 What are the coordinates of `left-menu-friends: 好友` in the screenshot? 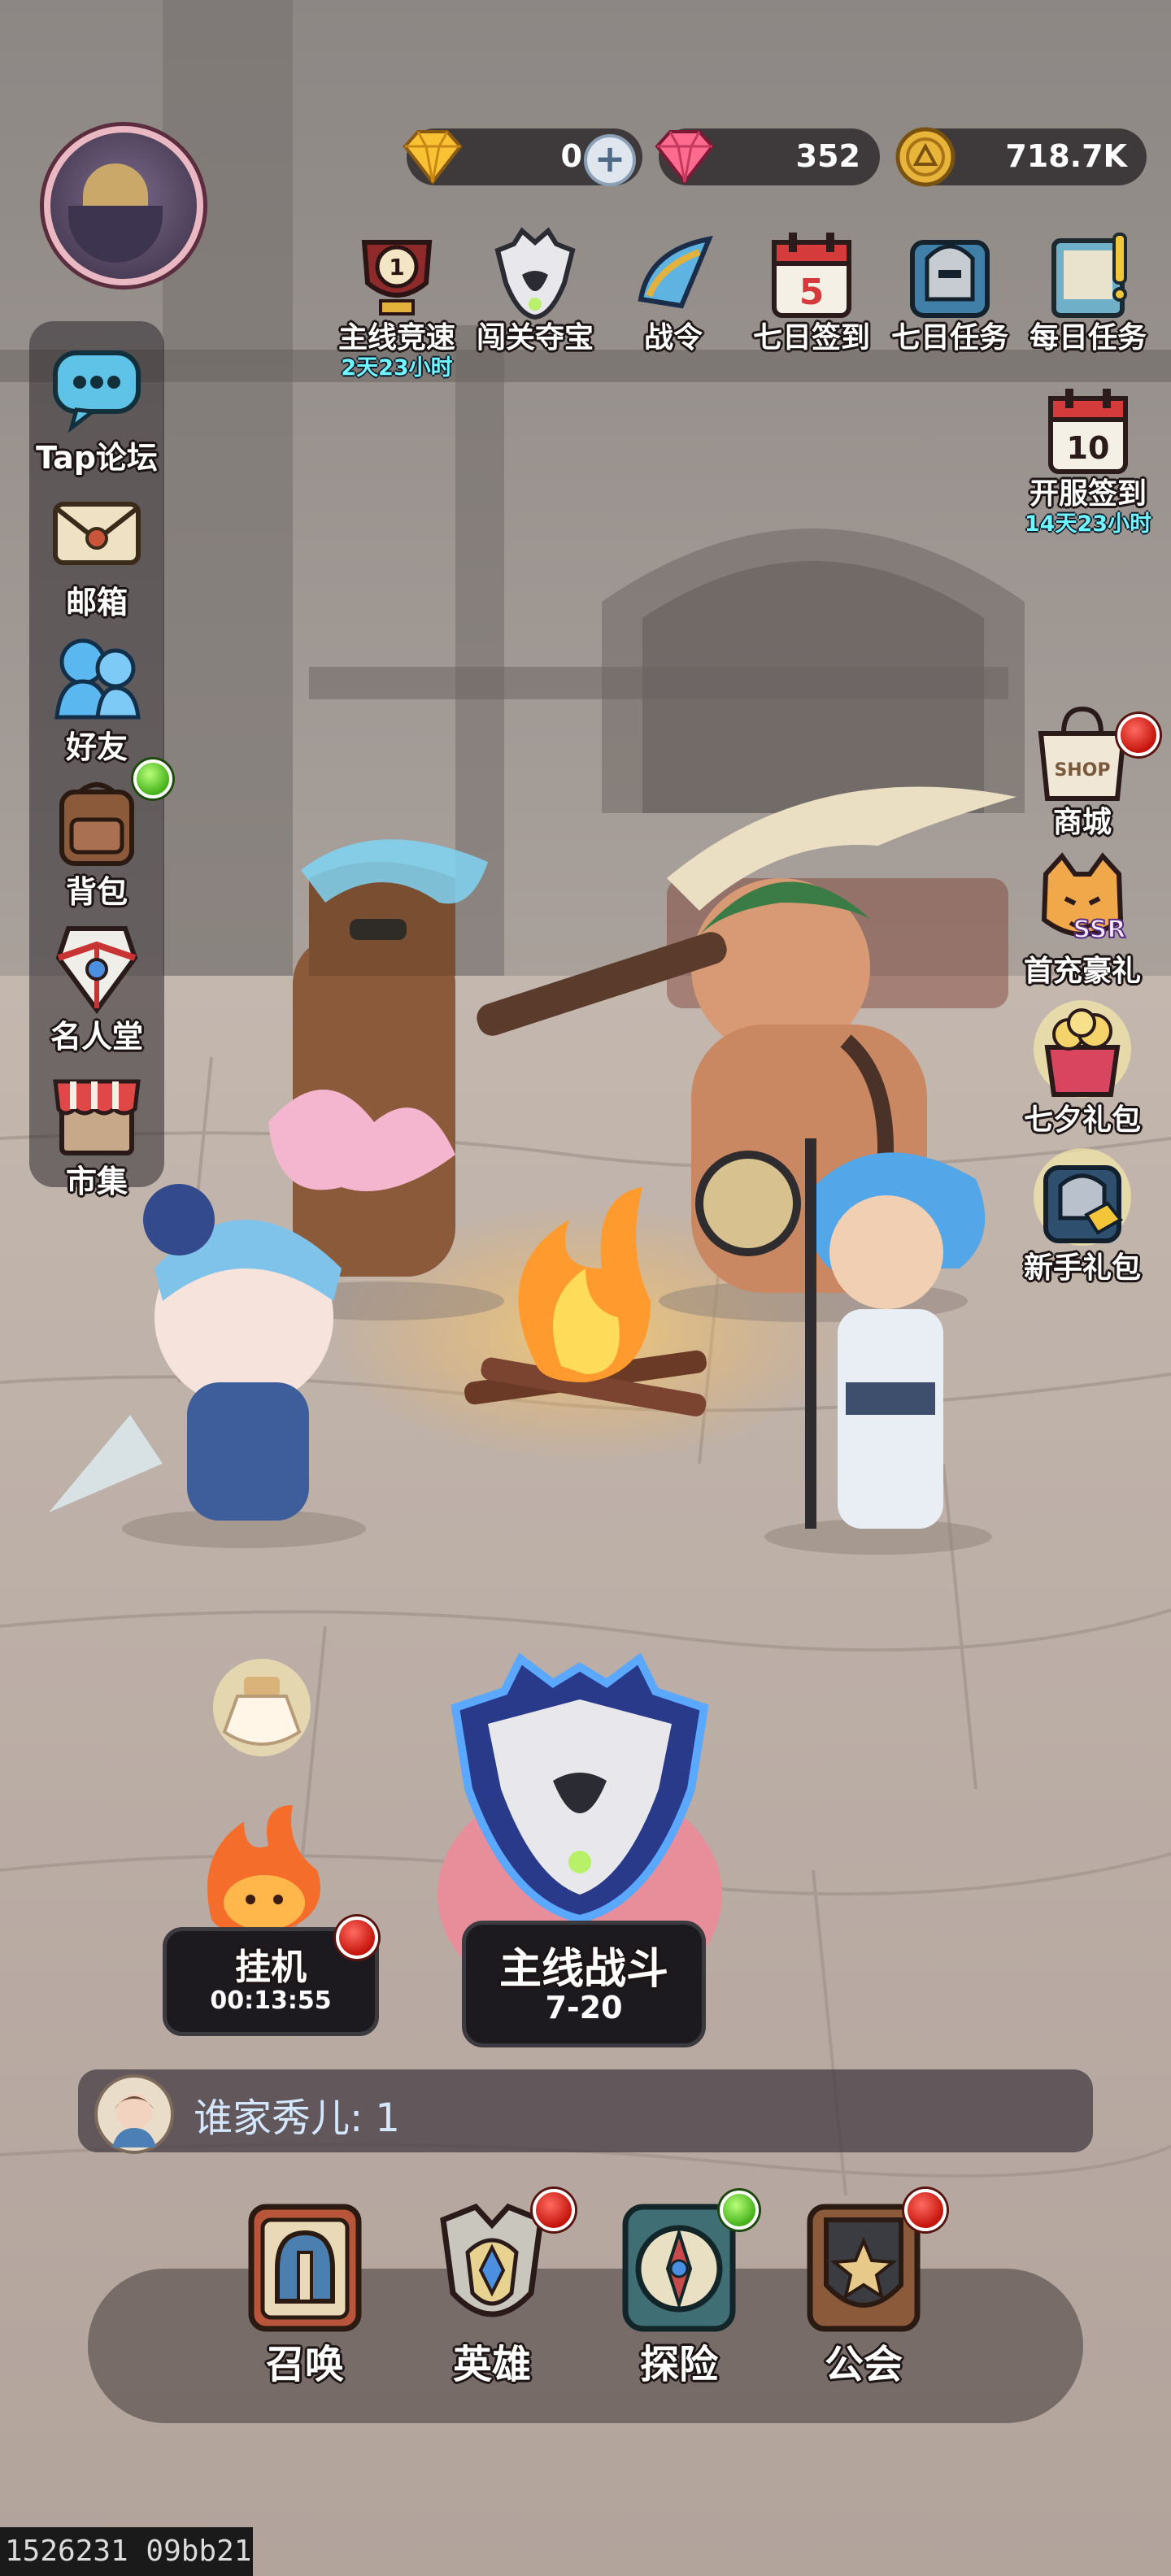 It's located at (97, 700).